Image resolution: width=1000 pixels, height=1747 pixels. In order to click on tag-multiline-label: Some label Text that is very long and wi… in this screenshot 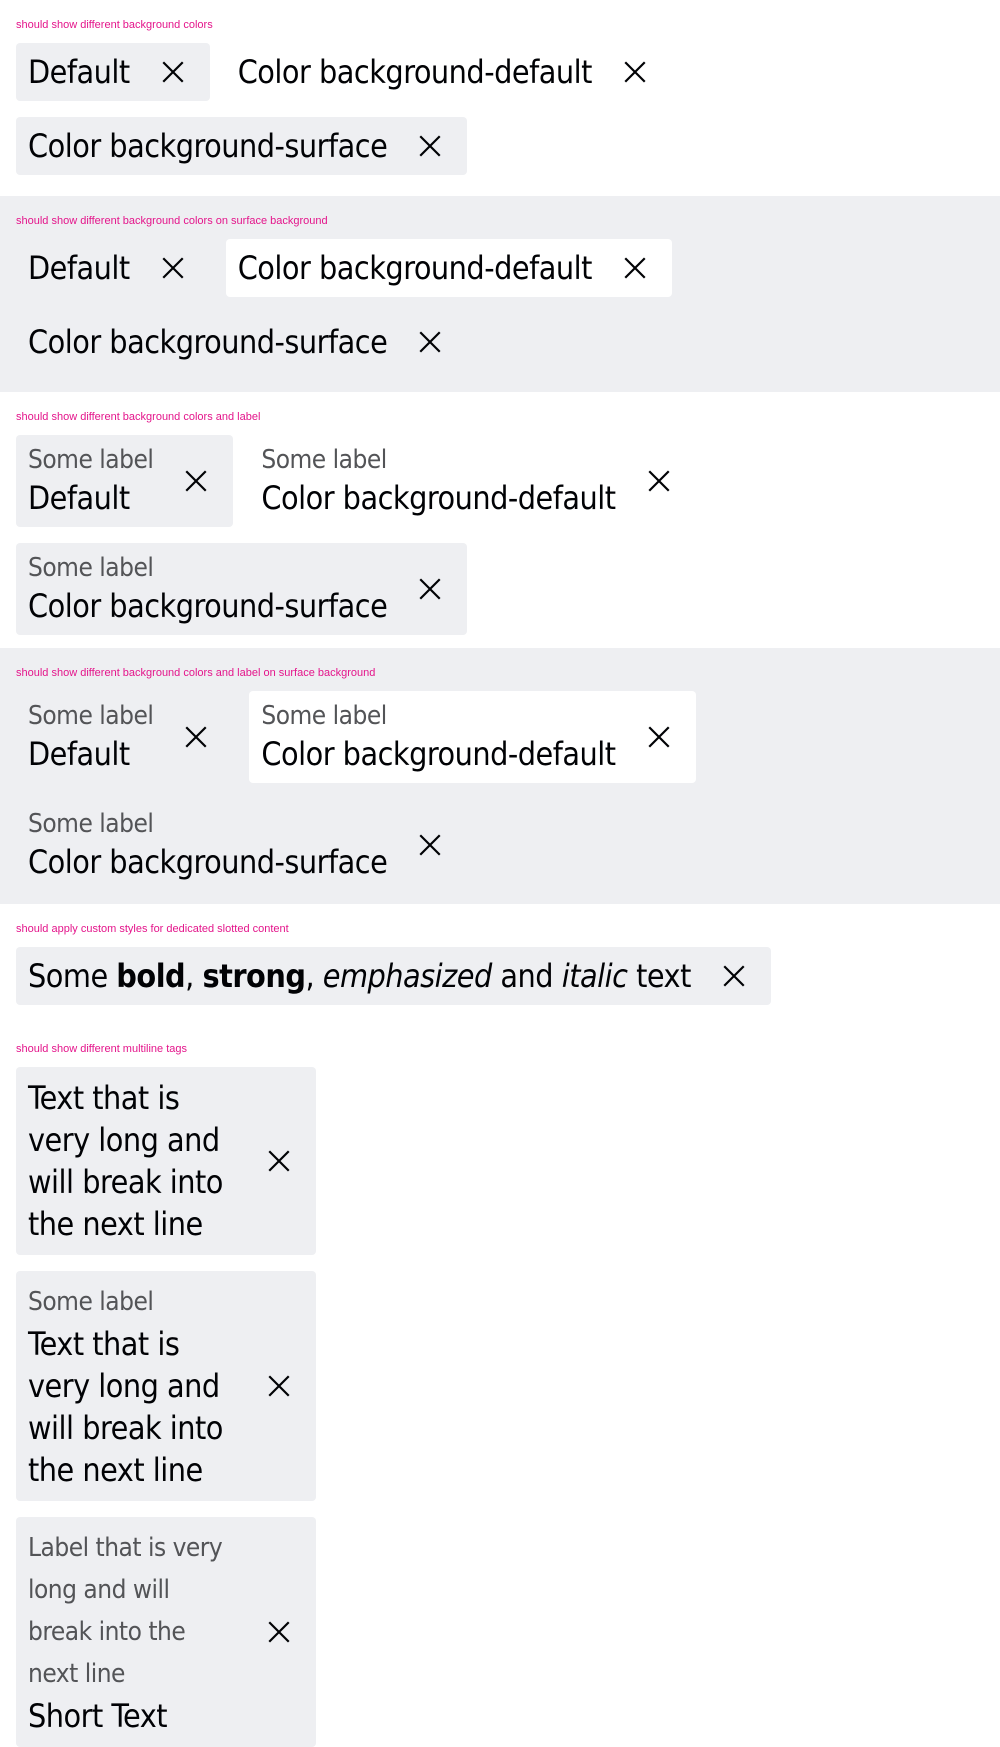, I will do `click(166, 1386)`.